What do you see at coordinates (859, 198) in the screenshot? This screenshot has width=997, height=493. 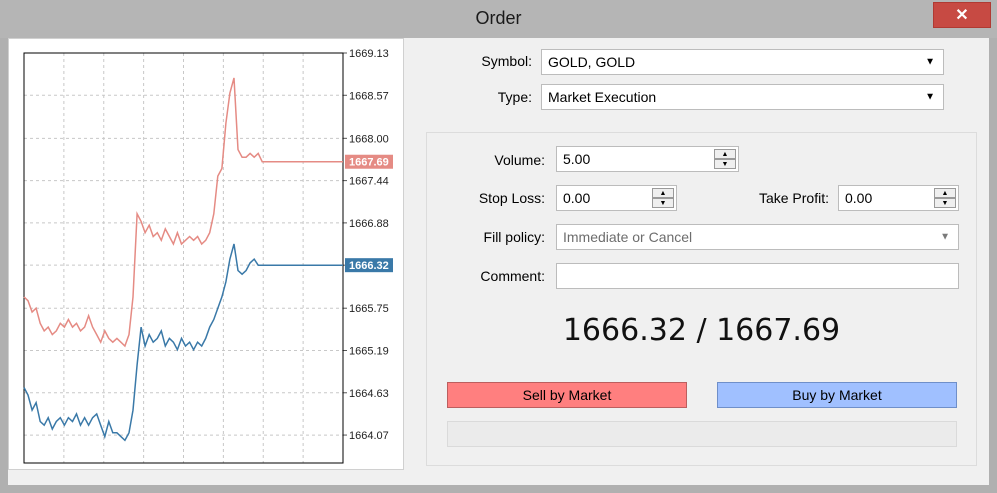 I see `take-profit-value: 0.00` at bounding box center [859, 198].